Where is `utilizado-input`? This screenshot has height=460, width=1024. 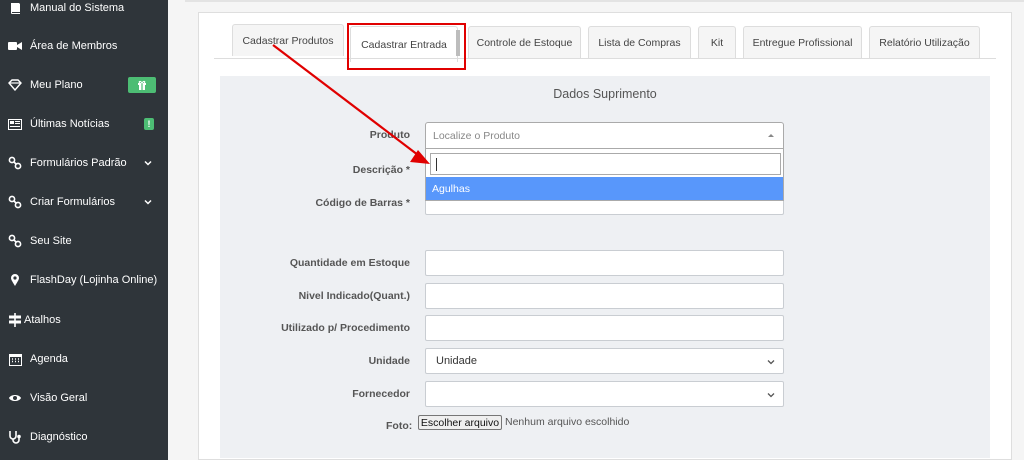
utilizado-input is located at coordinates (604, 328).